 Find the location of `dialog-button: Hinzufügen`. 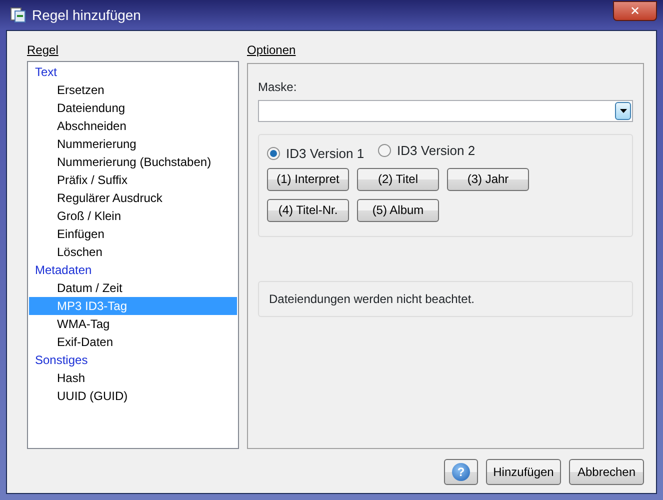

dialog-button: Hinzufügen is located at coordinates (523, 472).